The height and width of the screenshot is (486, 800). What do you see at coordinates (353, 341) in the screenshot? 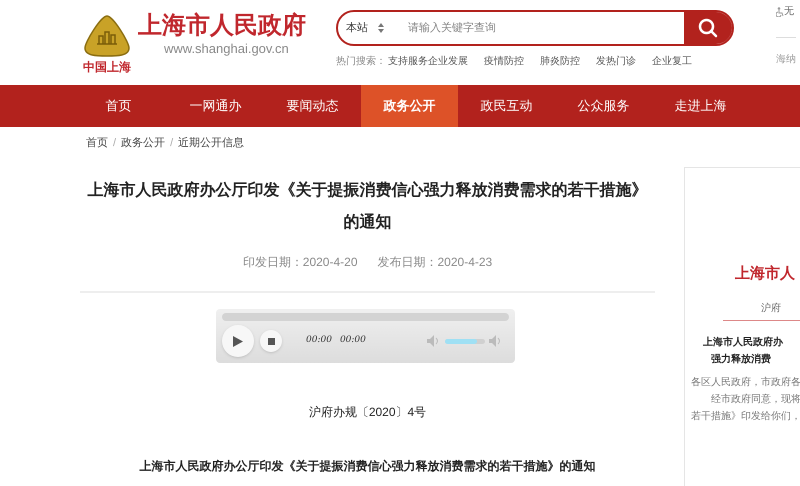
I see `total-time: 00:00` at bounding box center [353, 341].